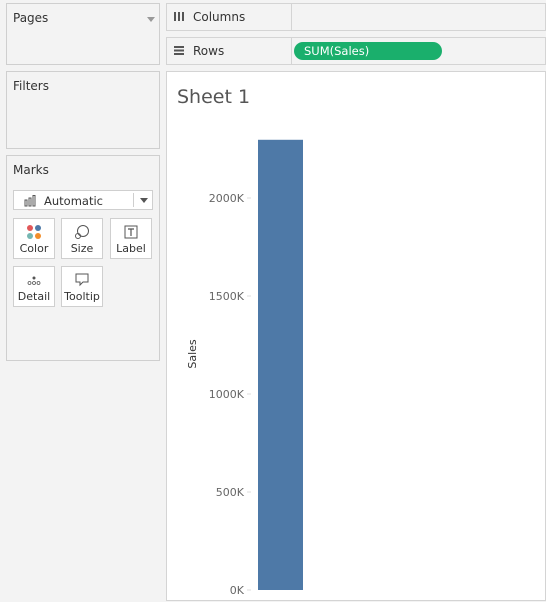 Image resolution: width=546 pixels, height=602 pixels. I want to click on tooltip-icon, so click(82, 280).